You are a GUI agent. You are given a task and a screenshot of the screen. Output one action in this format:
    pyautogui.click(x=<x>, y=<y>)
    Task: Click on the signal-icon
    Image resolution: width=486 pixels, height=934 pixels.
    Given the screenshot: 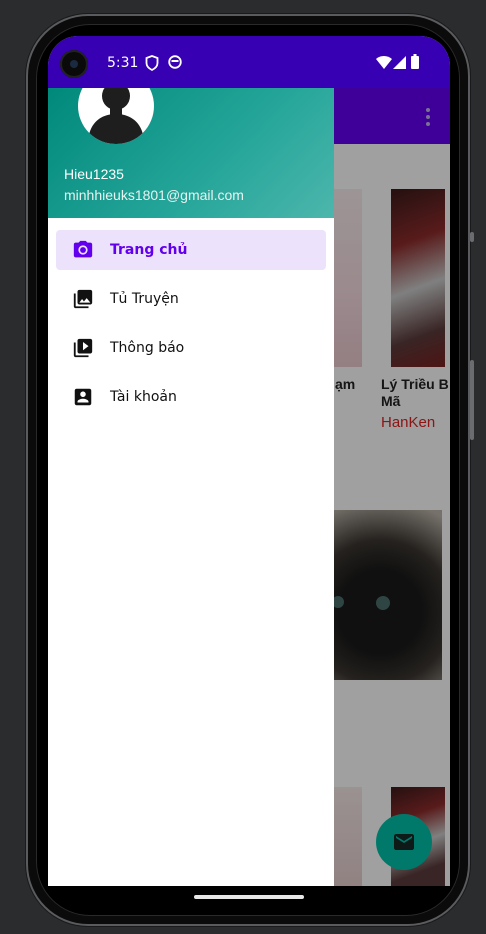 What is the action you would take?
    pyautogui.click(x=399, y=62)
    